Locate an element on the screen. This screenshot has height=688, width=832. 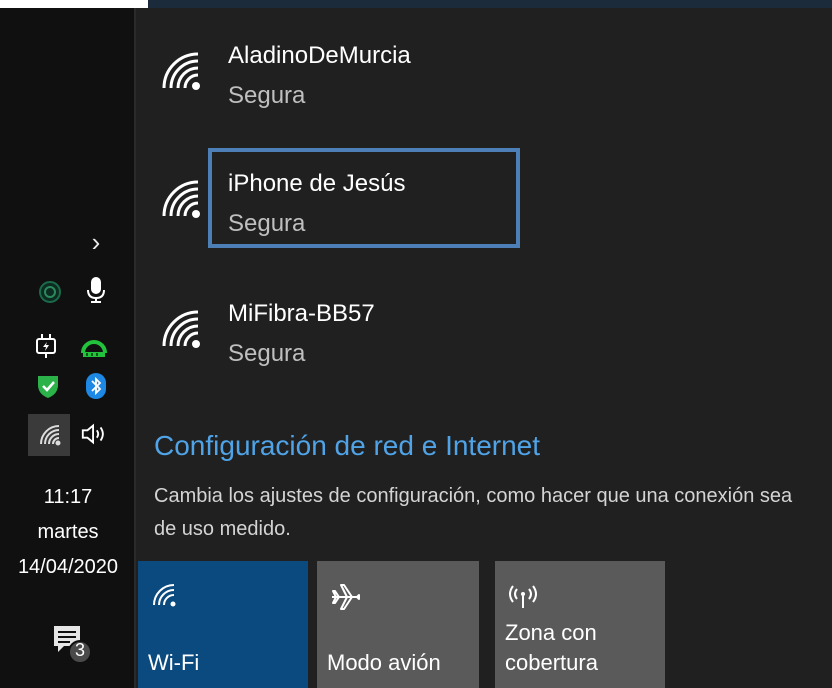
power-plug-icon is located at coordinates (46, 346).